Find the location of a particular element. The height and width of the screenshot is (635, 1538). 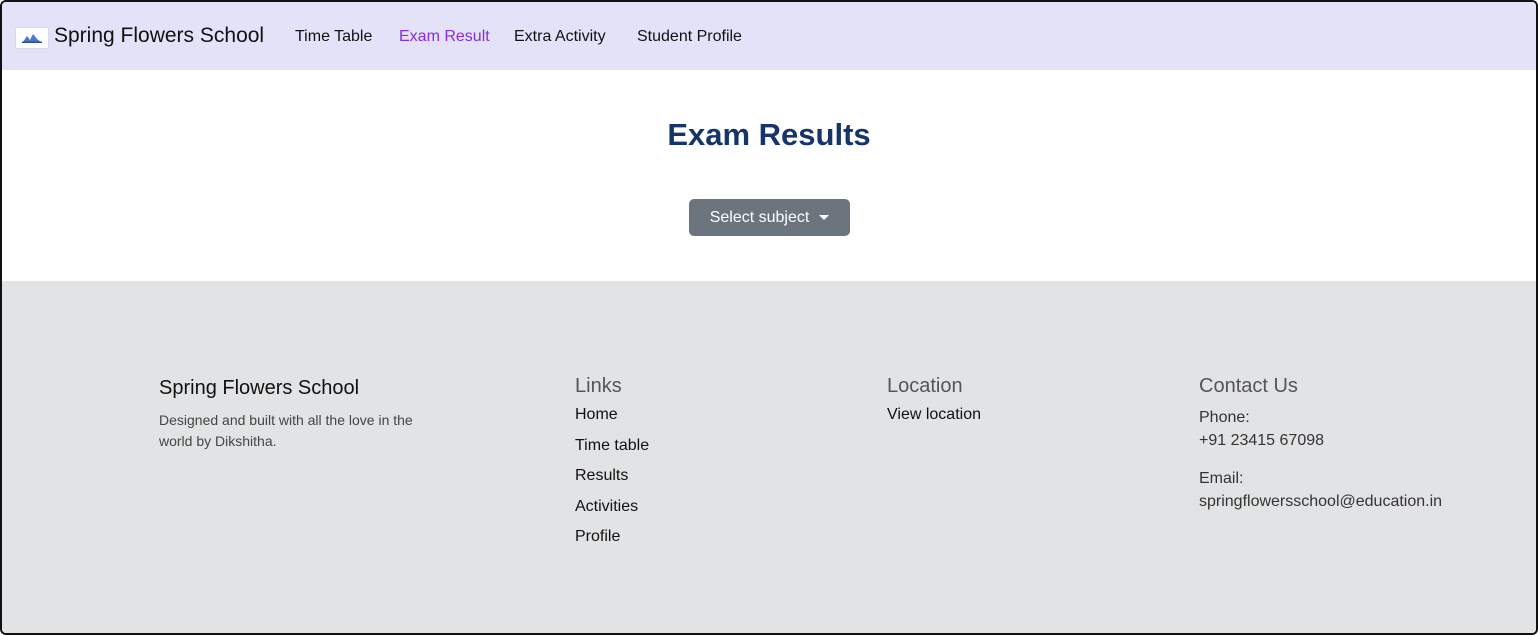

location-heading: Location is located at coordinates (925, 386).